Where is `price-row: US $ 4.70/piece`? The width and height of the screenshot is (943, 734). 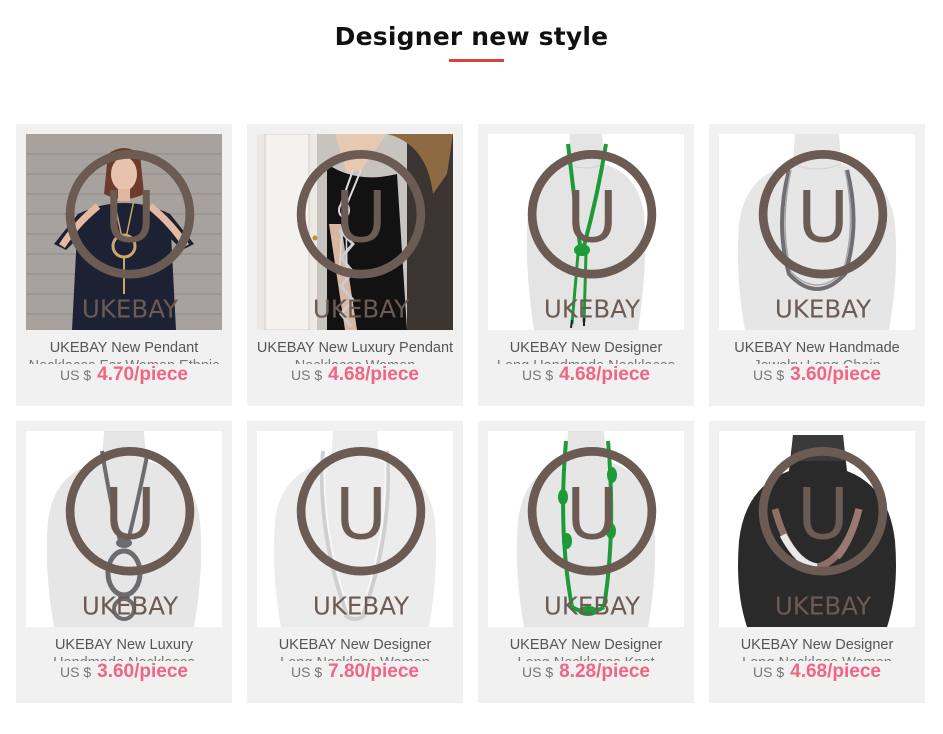 price-row: US $ 4.70/piece is located at coordinates (124, 379).